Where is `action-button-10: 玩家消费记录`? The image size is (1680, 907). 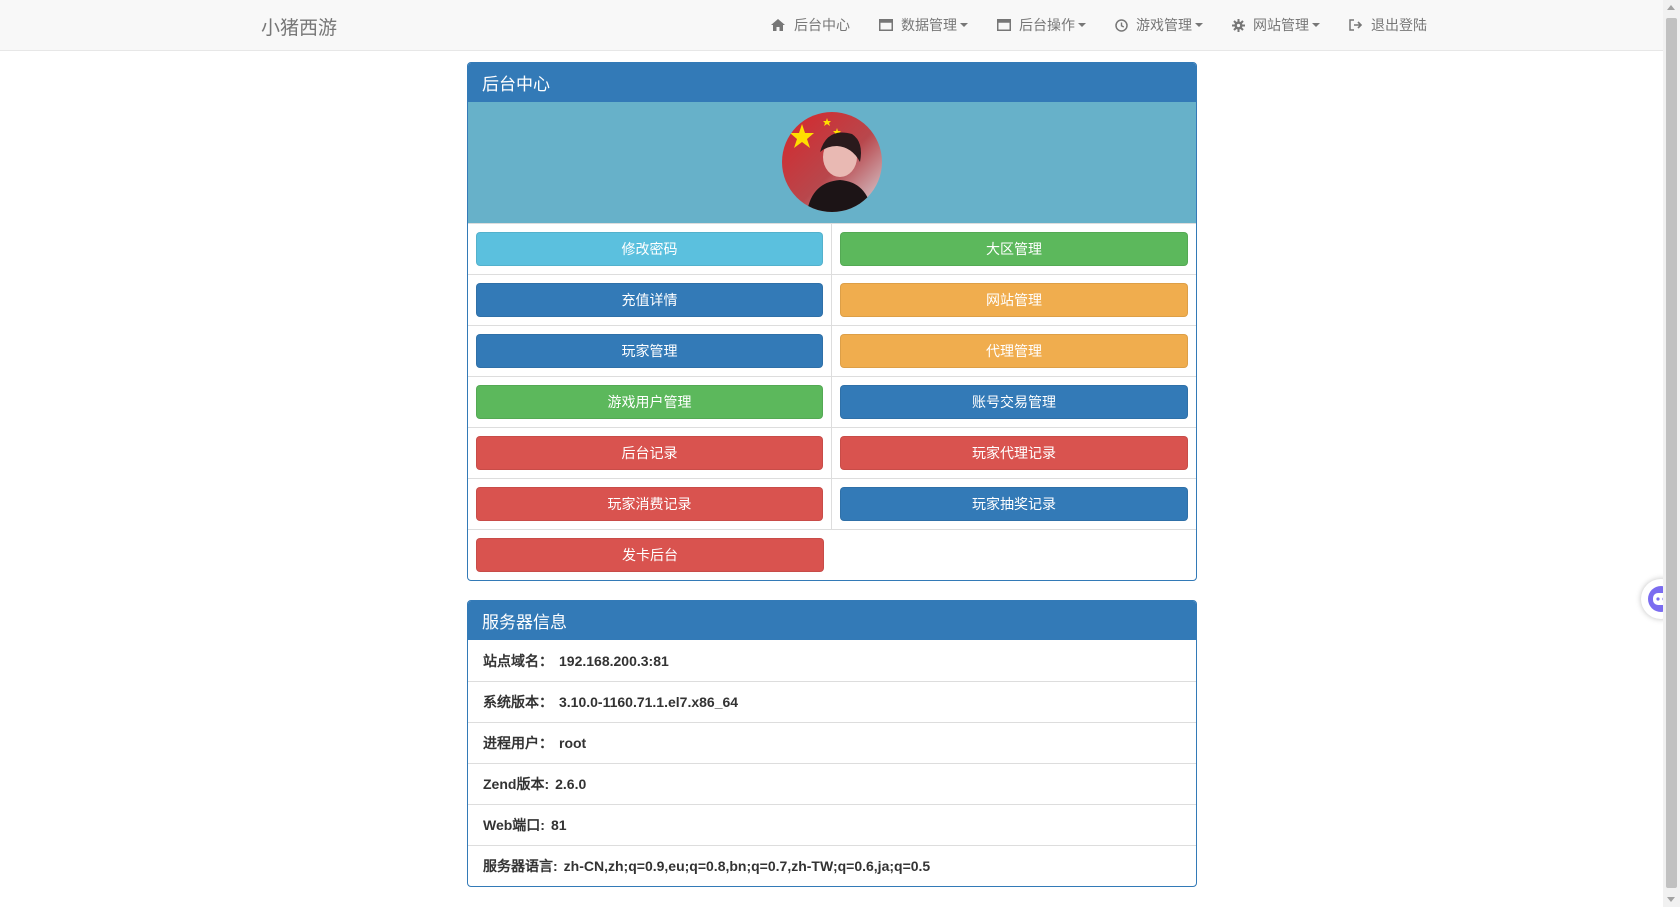 action-button-10: 玩家消费记录 is located at coordinates (649, 504).